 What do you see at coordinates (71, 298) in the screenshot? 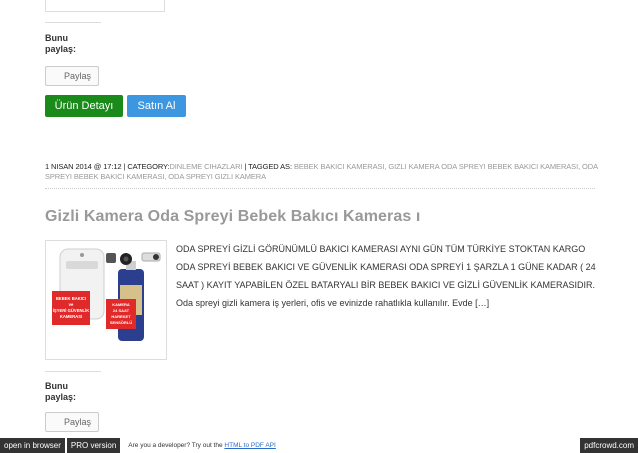
I see `svg-text: BEBEK BAKICI` at bounding box center [71, 298].